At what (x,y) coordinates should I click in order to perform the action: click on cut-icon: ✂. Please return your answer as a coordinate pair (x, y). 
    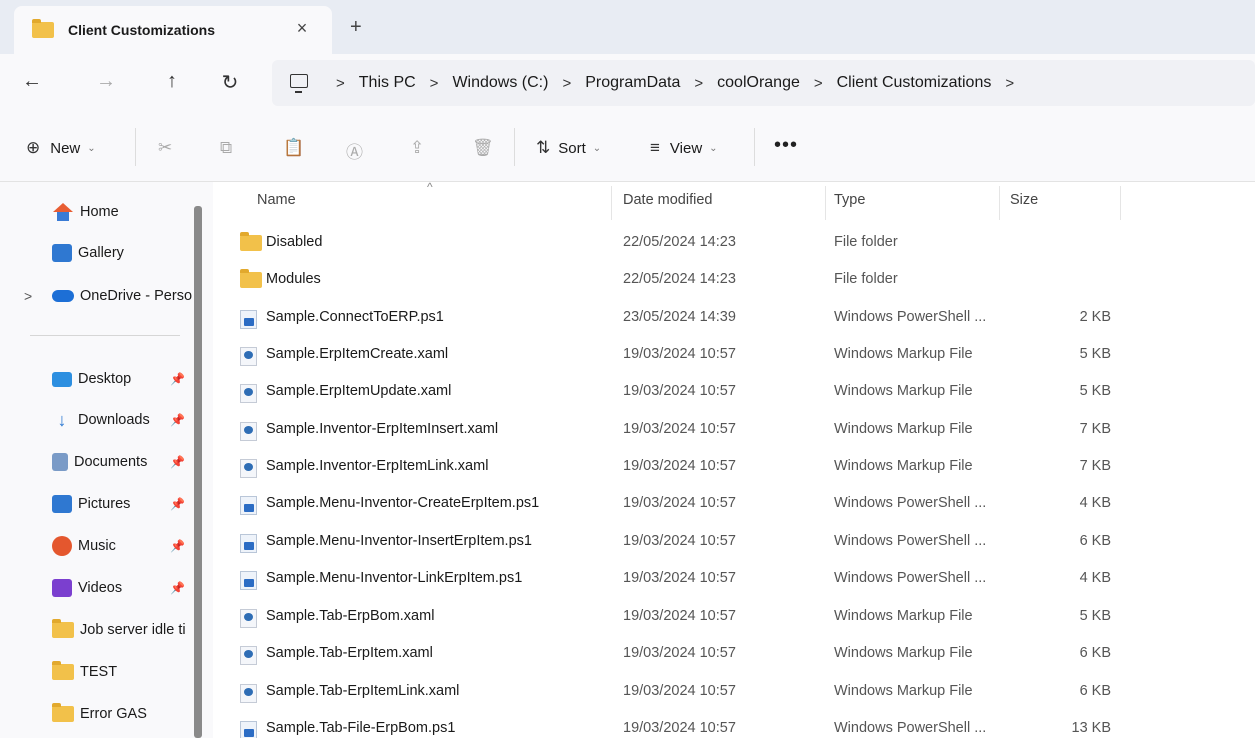
    Looking at the image, I should click on (165, 148).